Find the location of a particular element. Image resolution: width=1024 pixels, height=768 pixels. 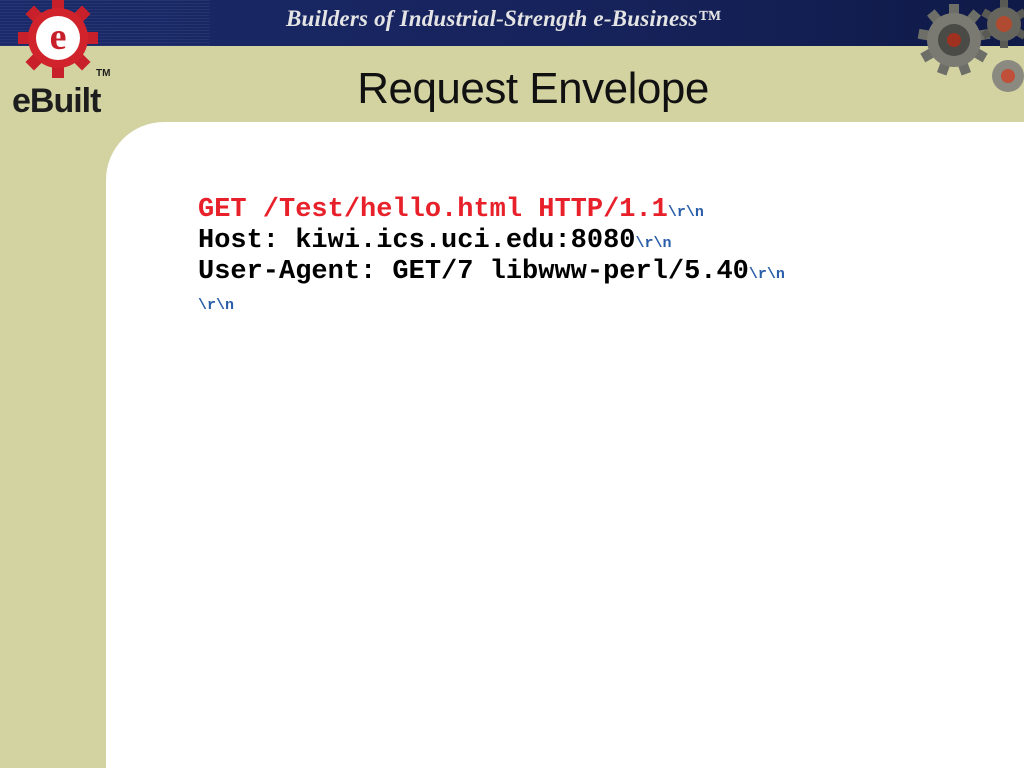

slide-title: Request Envelope is located at coordinates (533, 88).